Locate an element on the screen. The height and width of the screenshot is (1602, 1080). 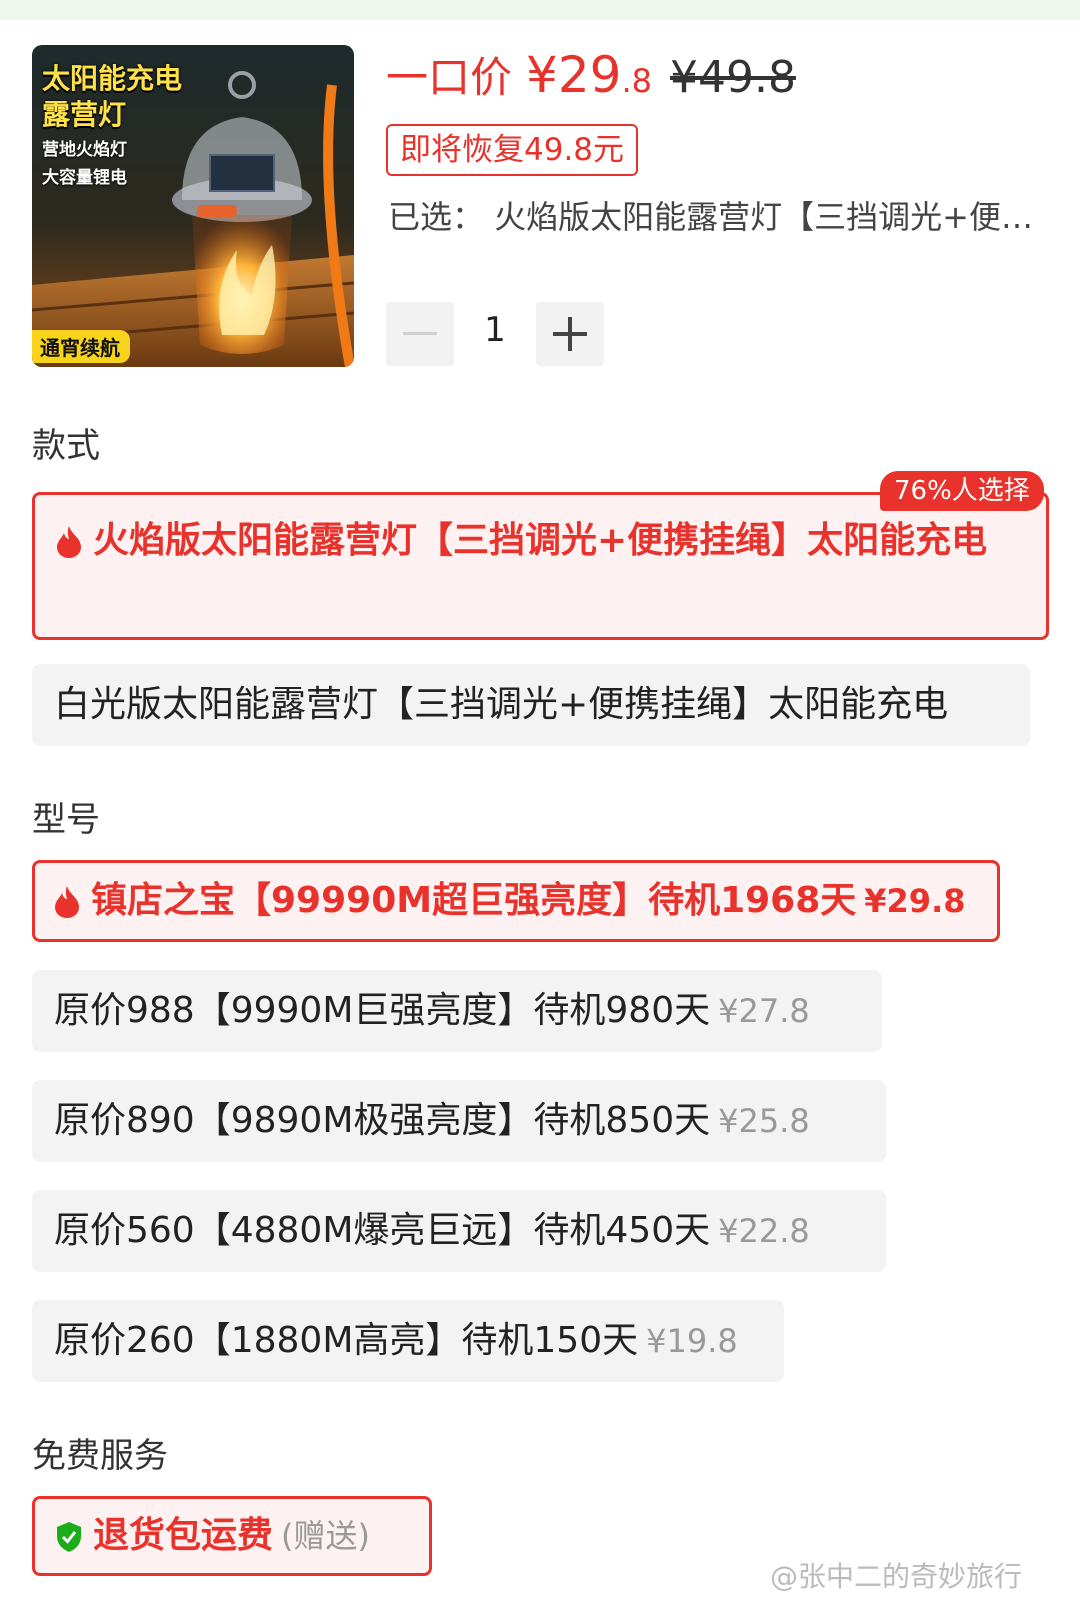
service-section-title: 免费服务 is located at coordinates (100, 1456).